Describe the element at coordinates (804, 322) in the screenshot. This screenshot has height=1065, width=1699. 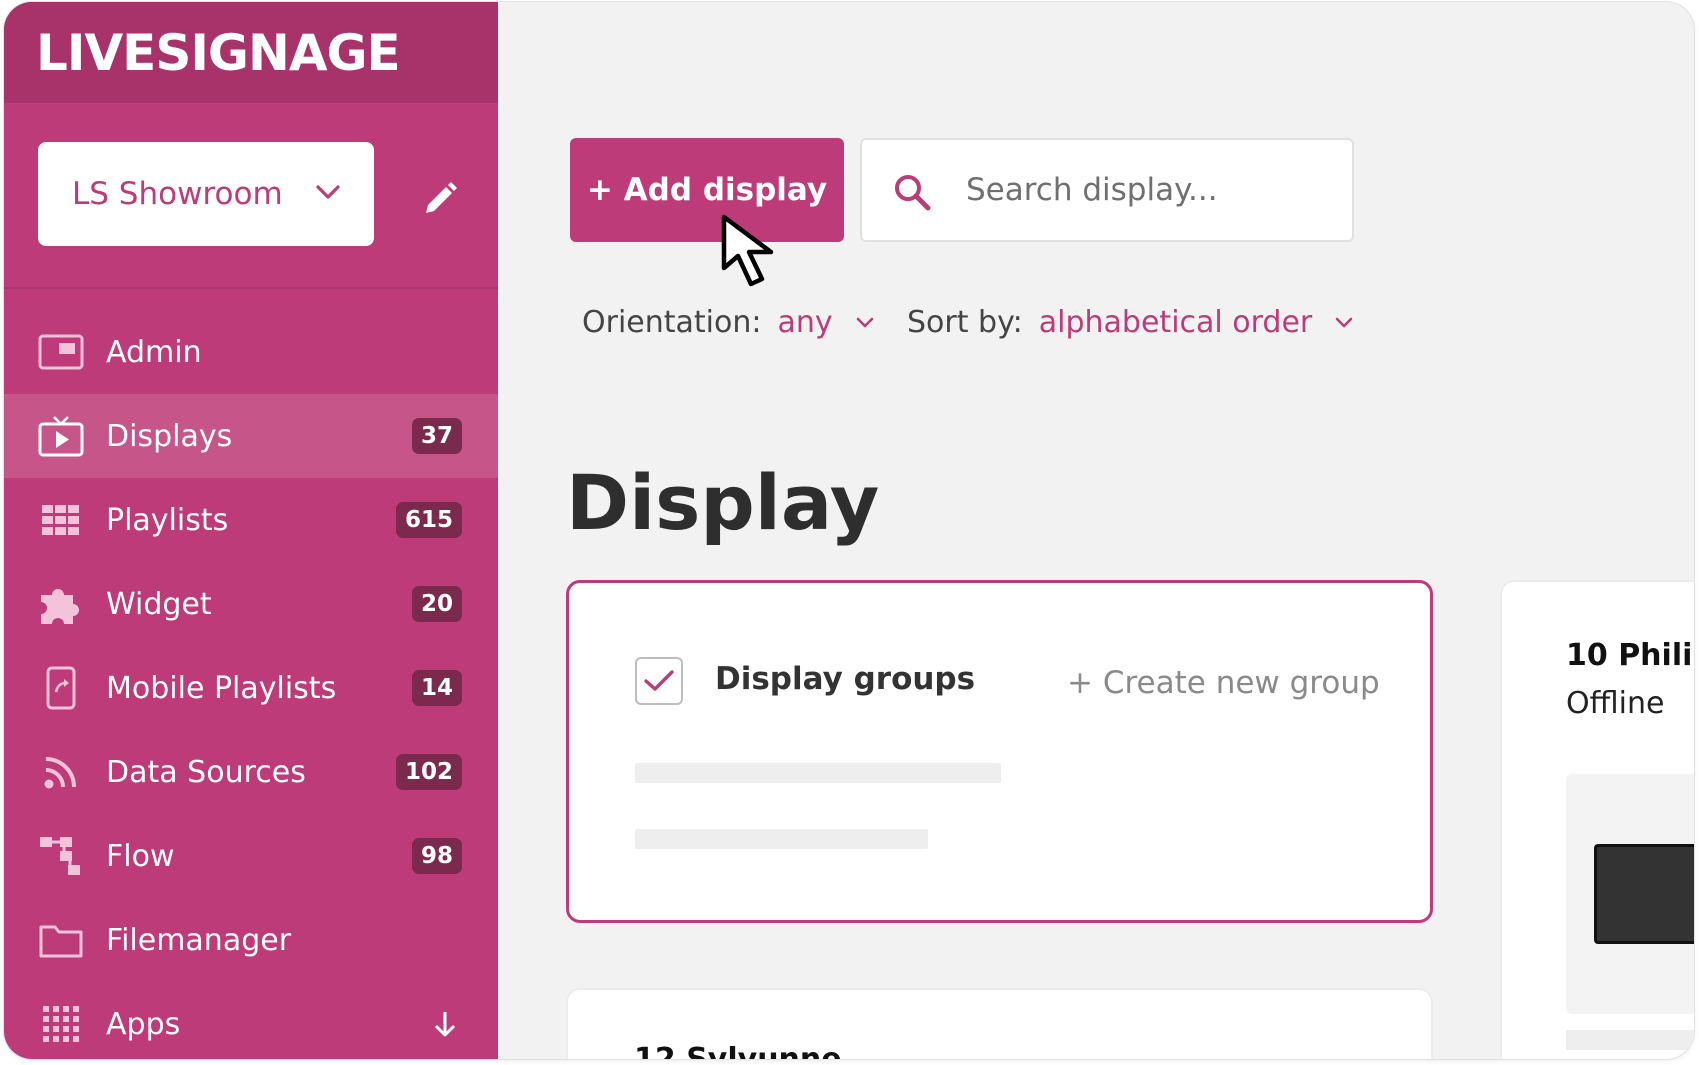
I see `orientation-value: any` at that location.